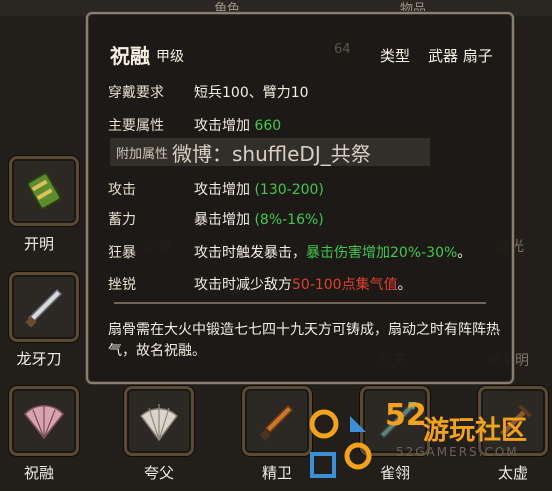 This screenshot has width=552, height=491. Describe the element at coordinates (222, 220) in the screenshot. I see `charge-text: 暴击增加` at that location.